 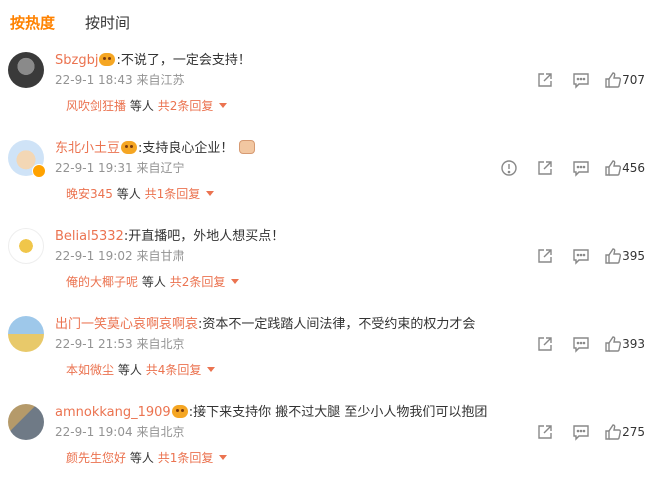 What do you see at coordinates (338, 412) in the screenshot?
I see `comment-text: :接下来支持你 搬不过大腿 至少小人物我们可以抱团` at bounding box center [338, 412].